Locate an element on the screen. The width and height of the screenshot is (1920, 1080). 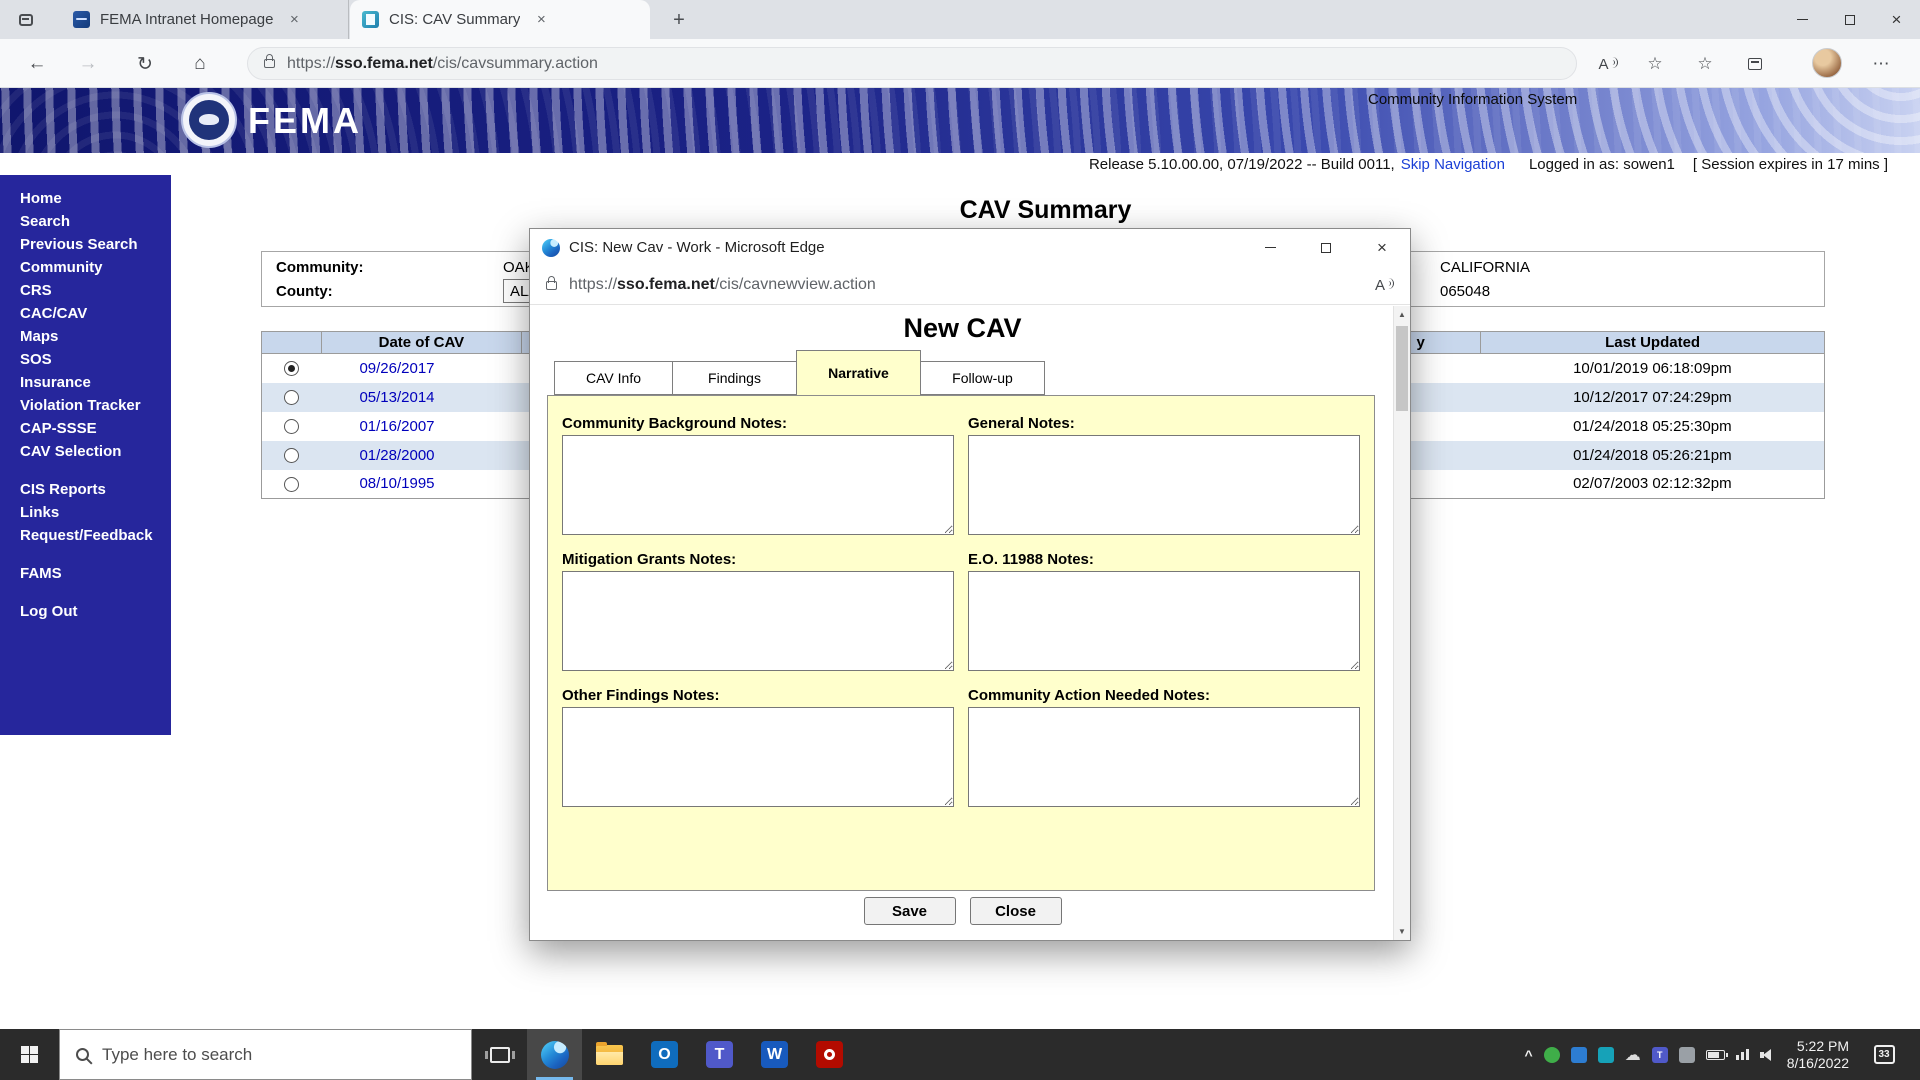
sidebar-item-home: Home is located at coordinates (95, 198).